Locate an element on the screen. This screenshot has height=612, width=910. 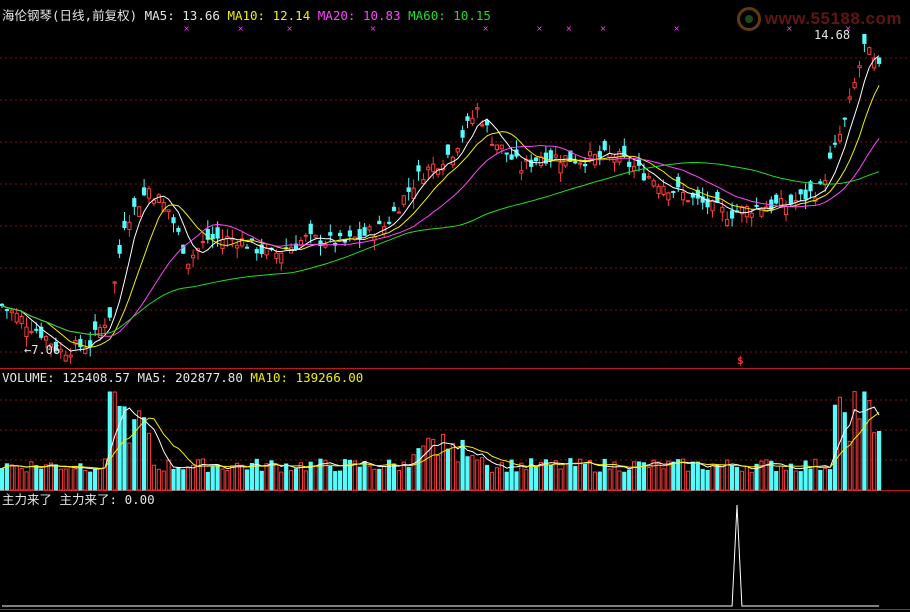
indicator-panel-header: 主力来了 主力来了: 0.00 is located at coordinates (78, 500).